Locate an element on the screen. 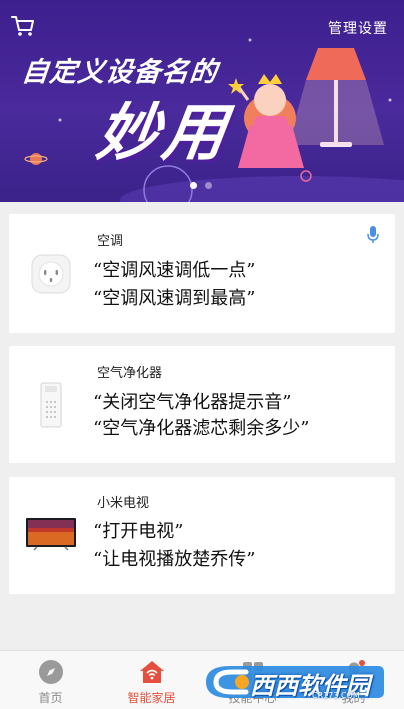 The image size is (404, 709). air-purifier-icon is located at coordinates (51, 405).